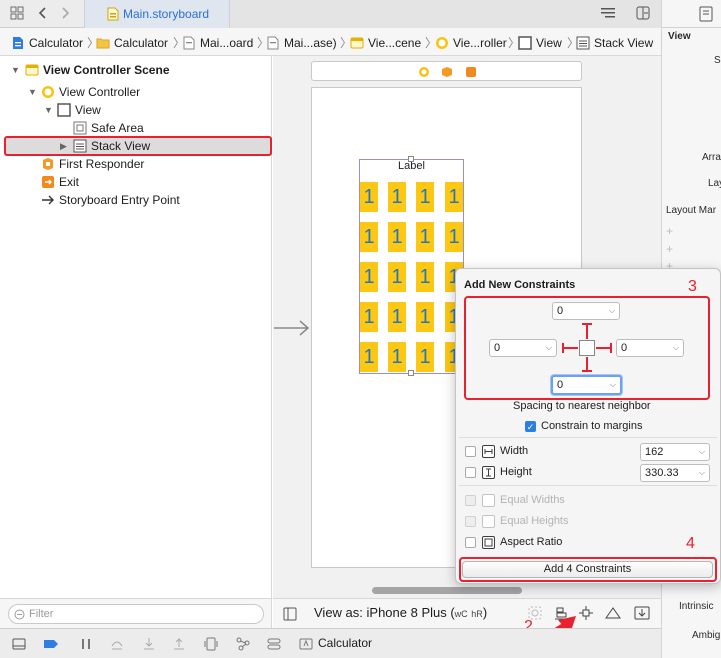 The height and width of the screenshot is (658, 721). I want to click on storyboard-file-icon, so click(189, 43).